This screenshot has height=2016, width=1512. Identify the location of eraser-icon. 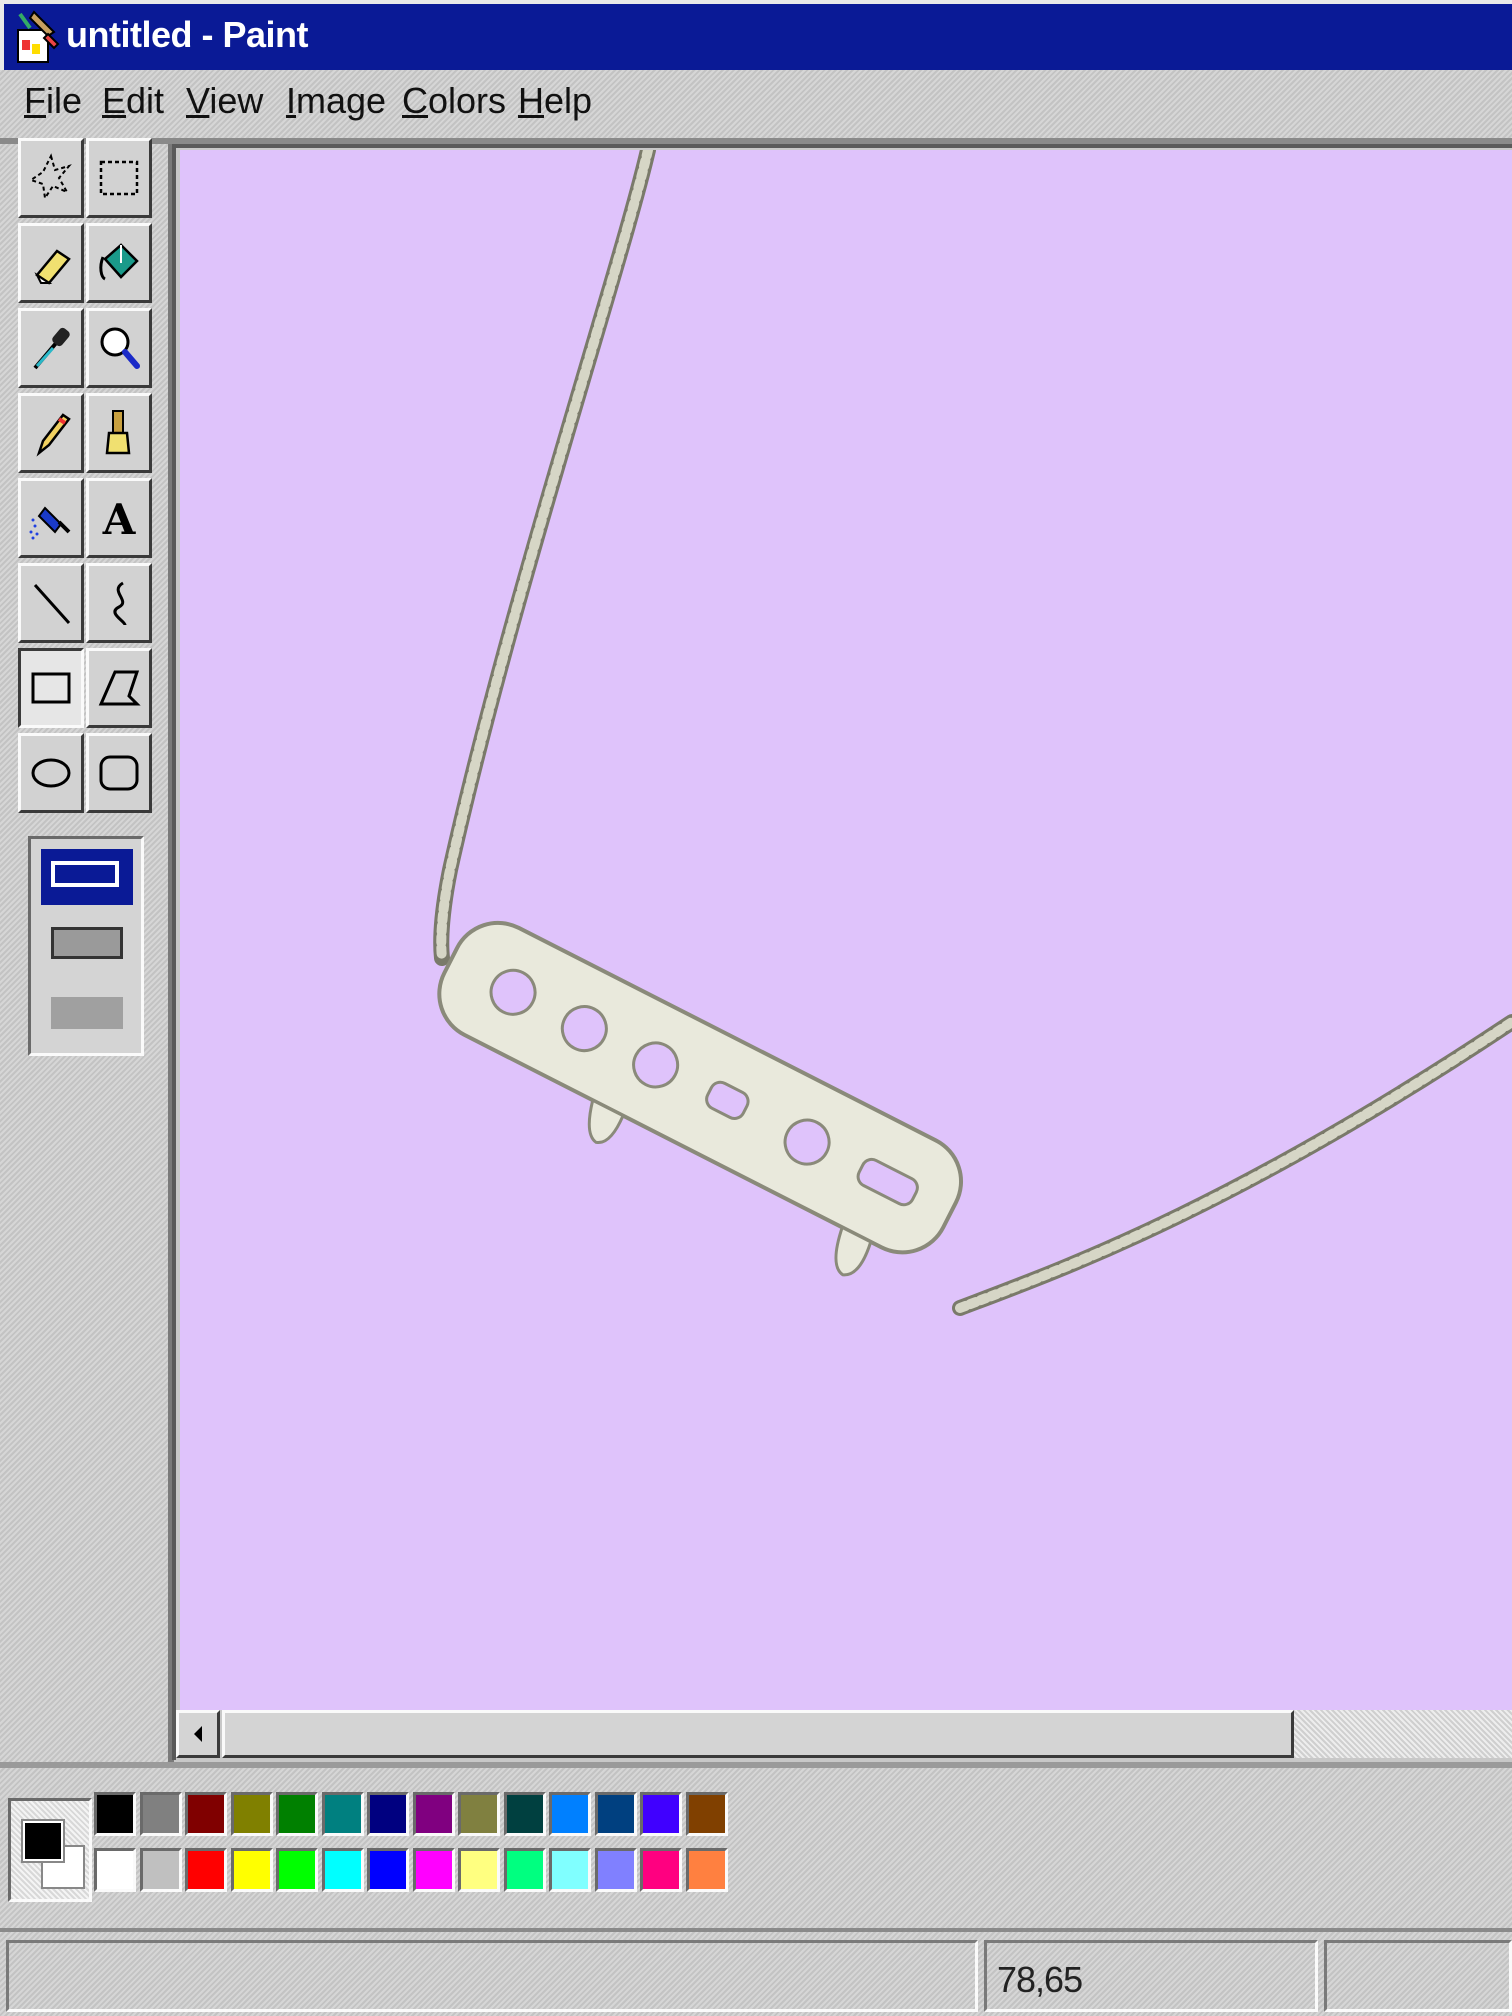
(52, 267).